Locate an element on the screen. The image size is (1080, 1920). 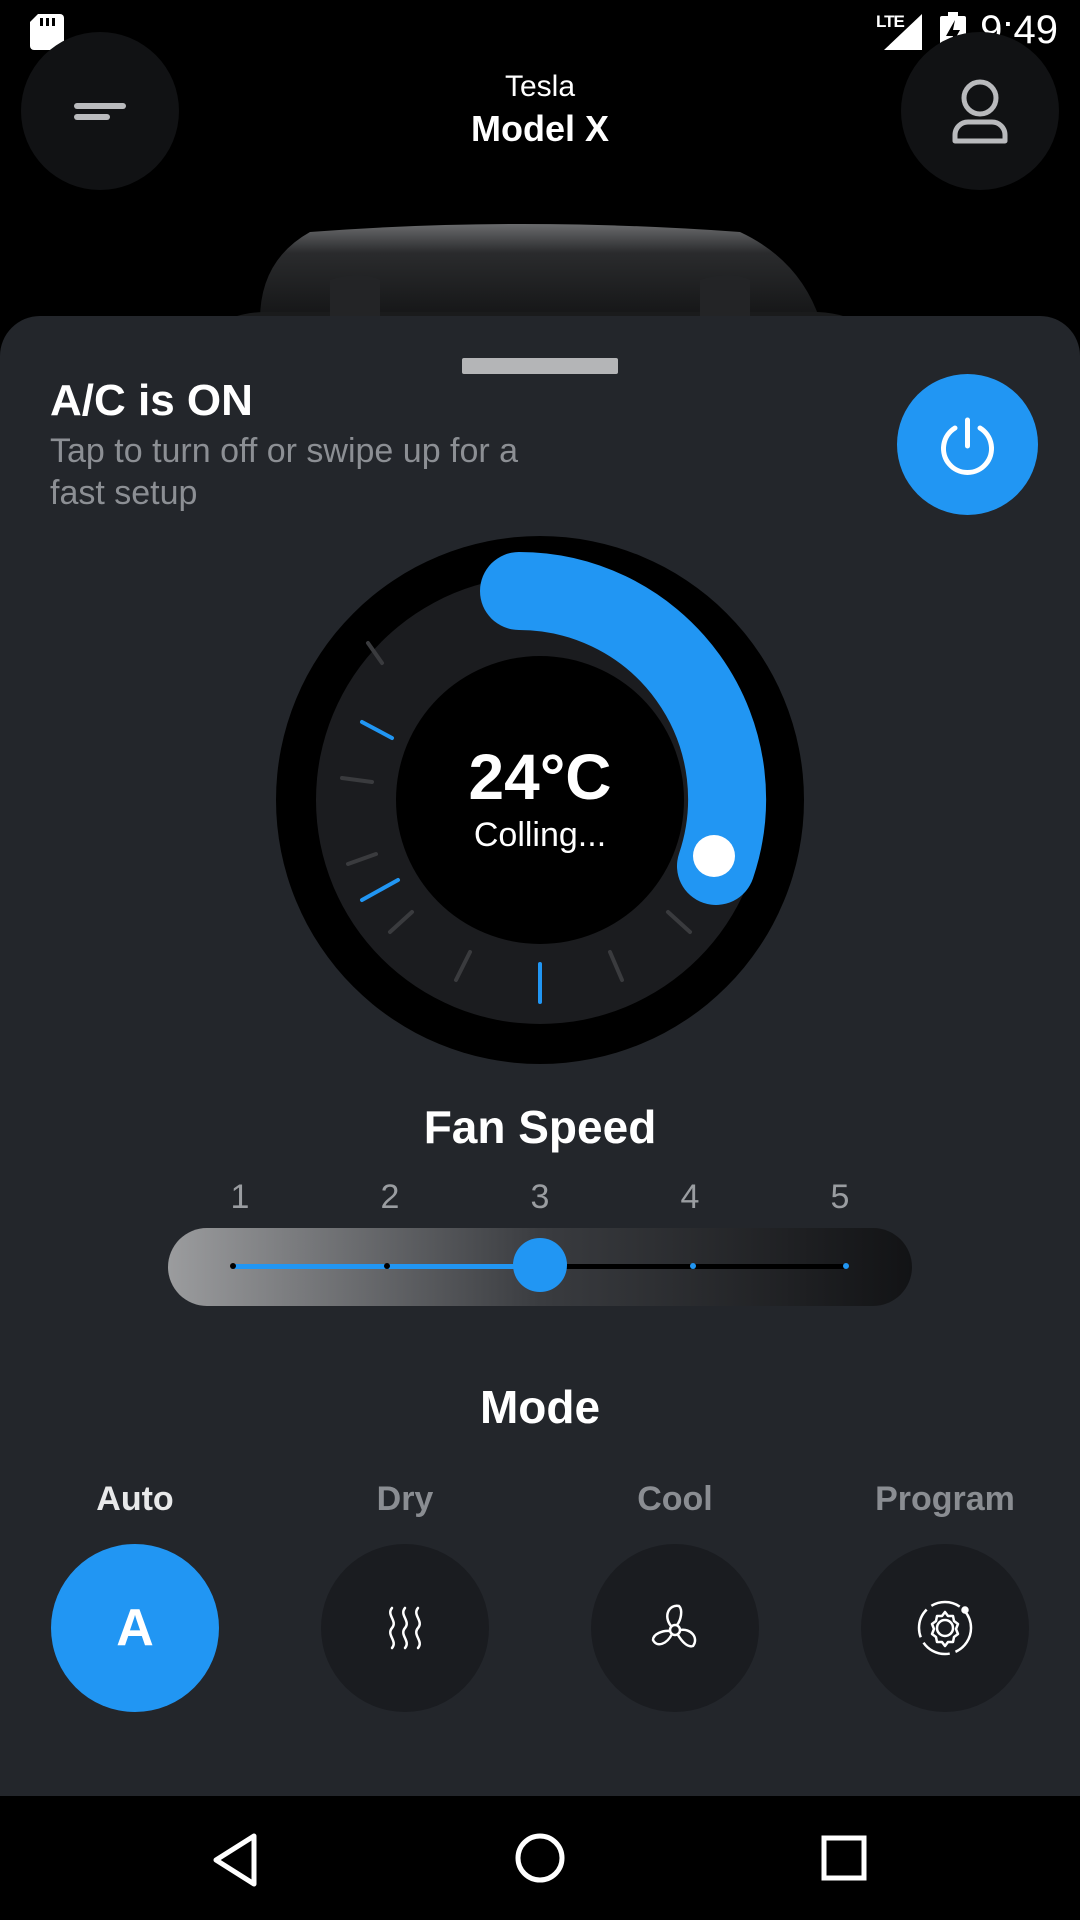
mode-dry-button is located at coordinates (405, 1628).